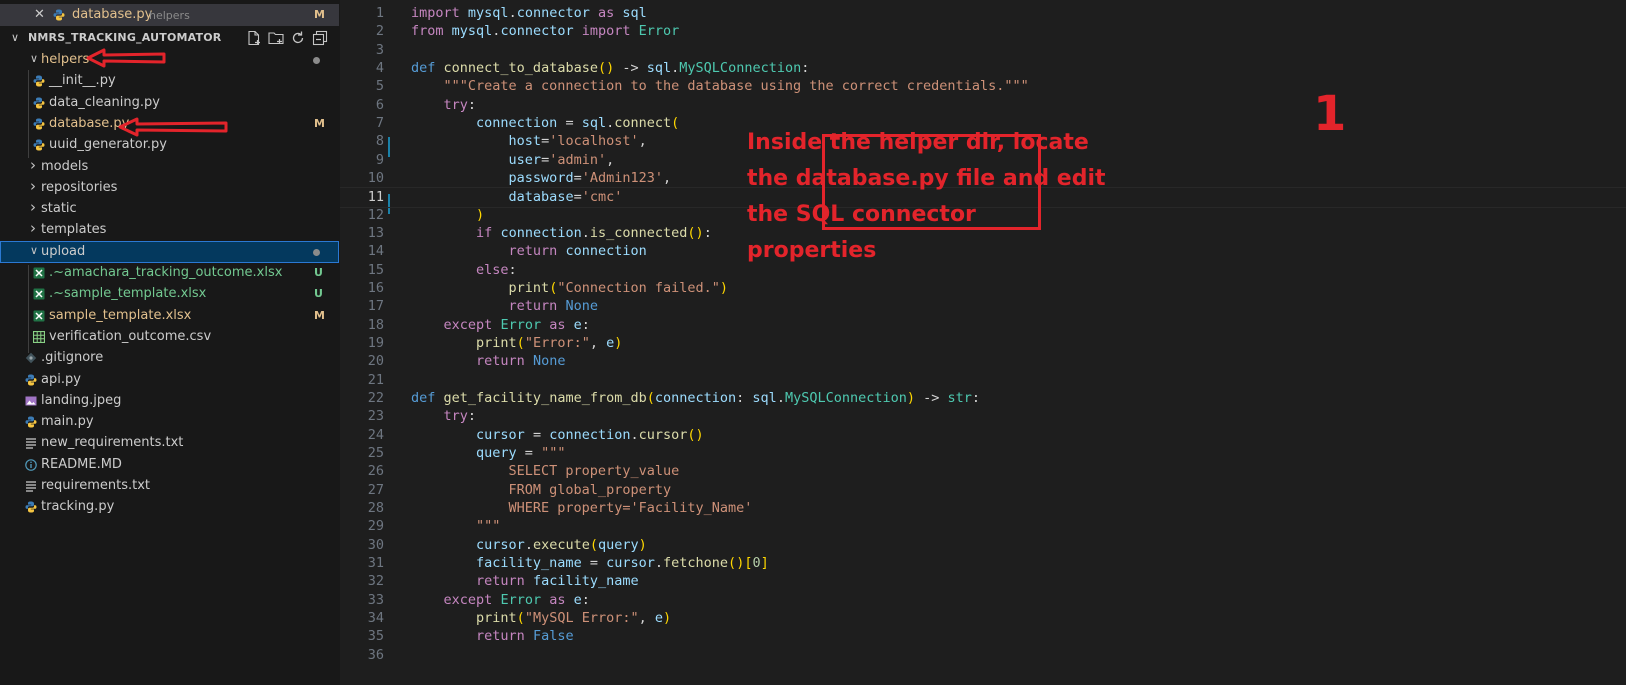  Describe the element at coordinates (89, 123) in the screenshot. I see `tree-item-label: database.py` at that location.